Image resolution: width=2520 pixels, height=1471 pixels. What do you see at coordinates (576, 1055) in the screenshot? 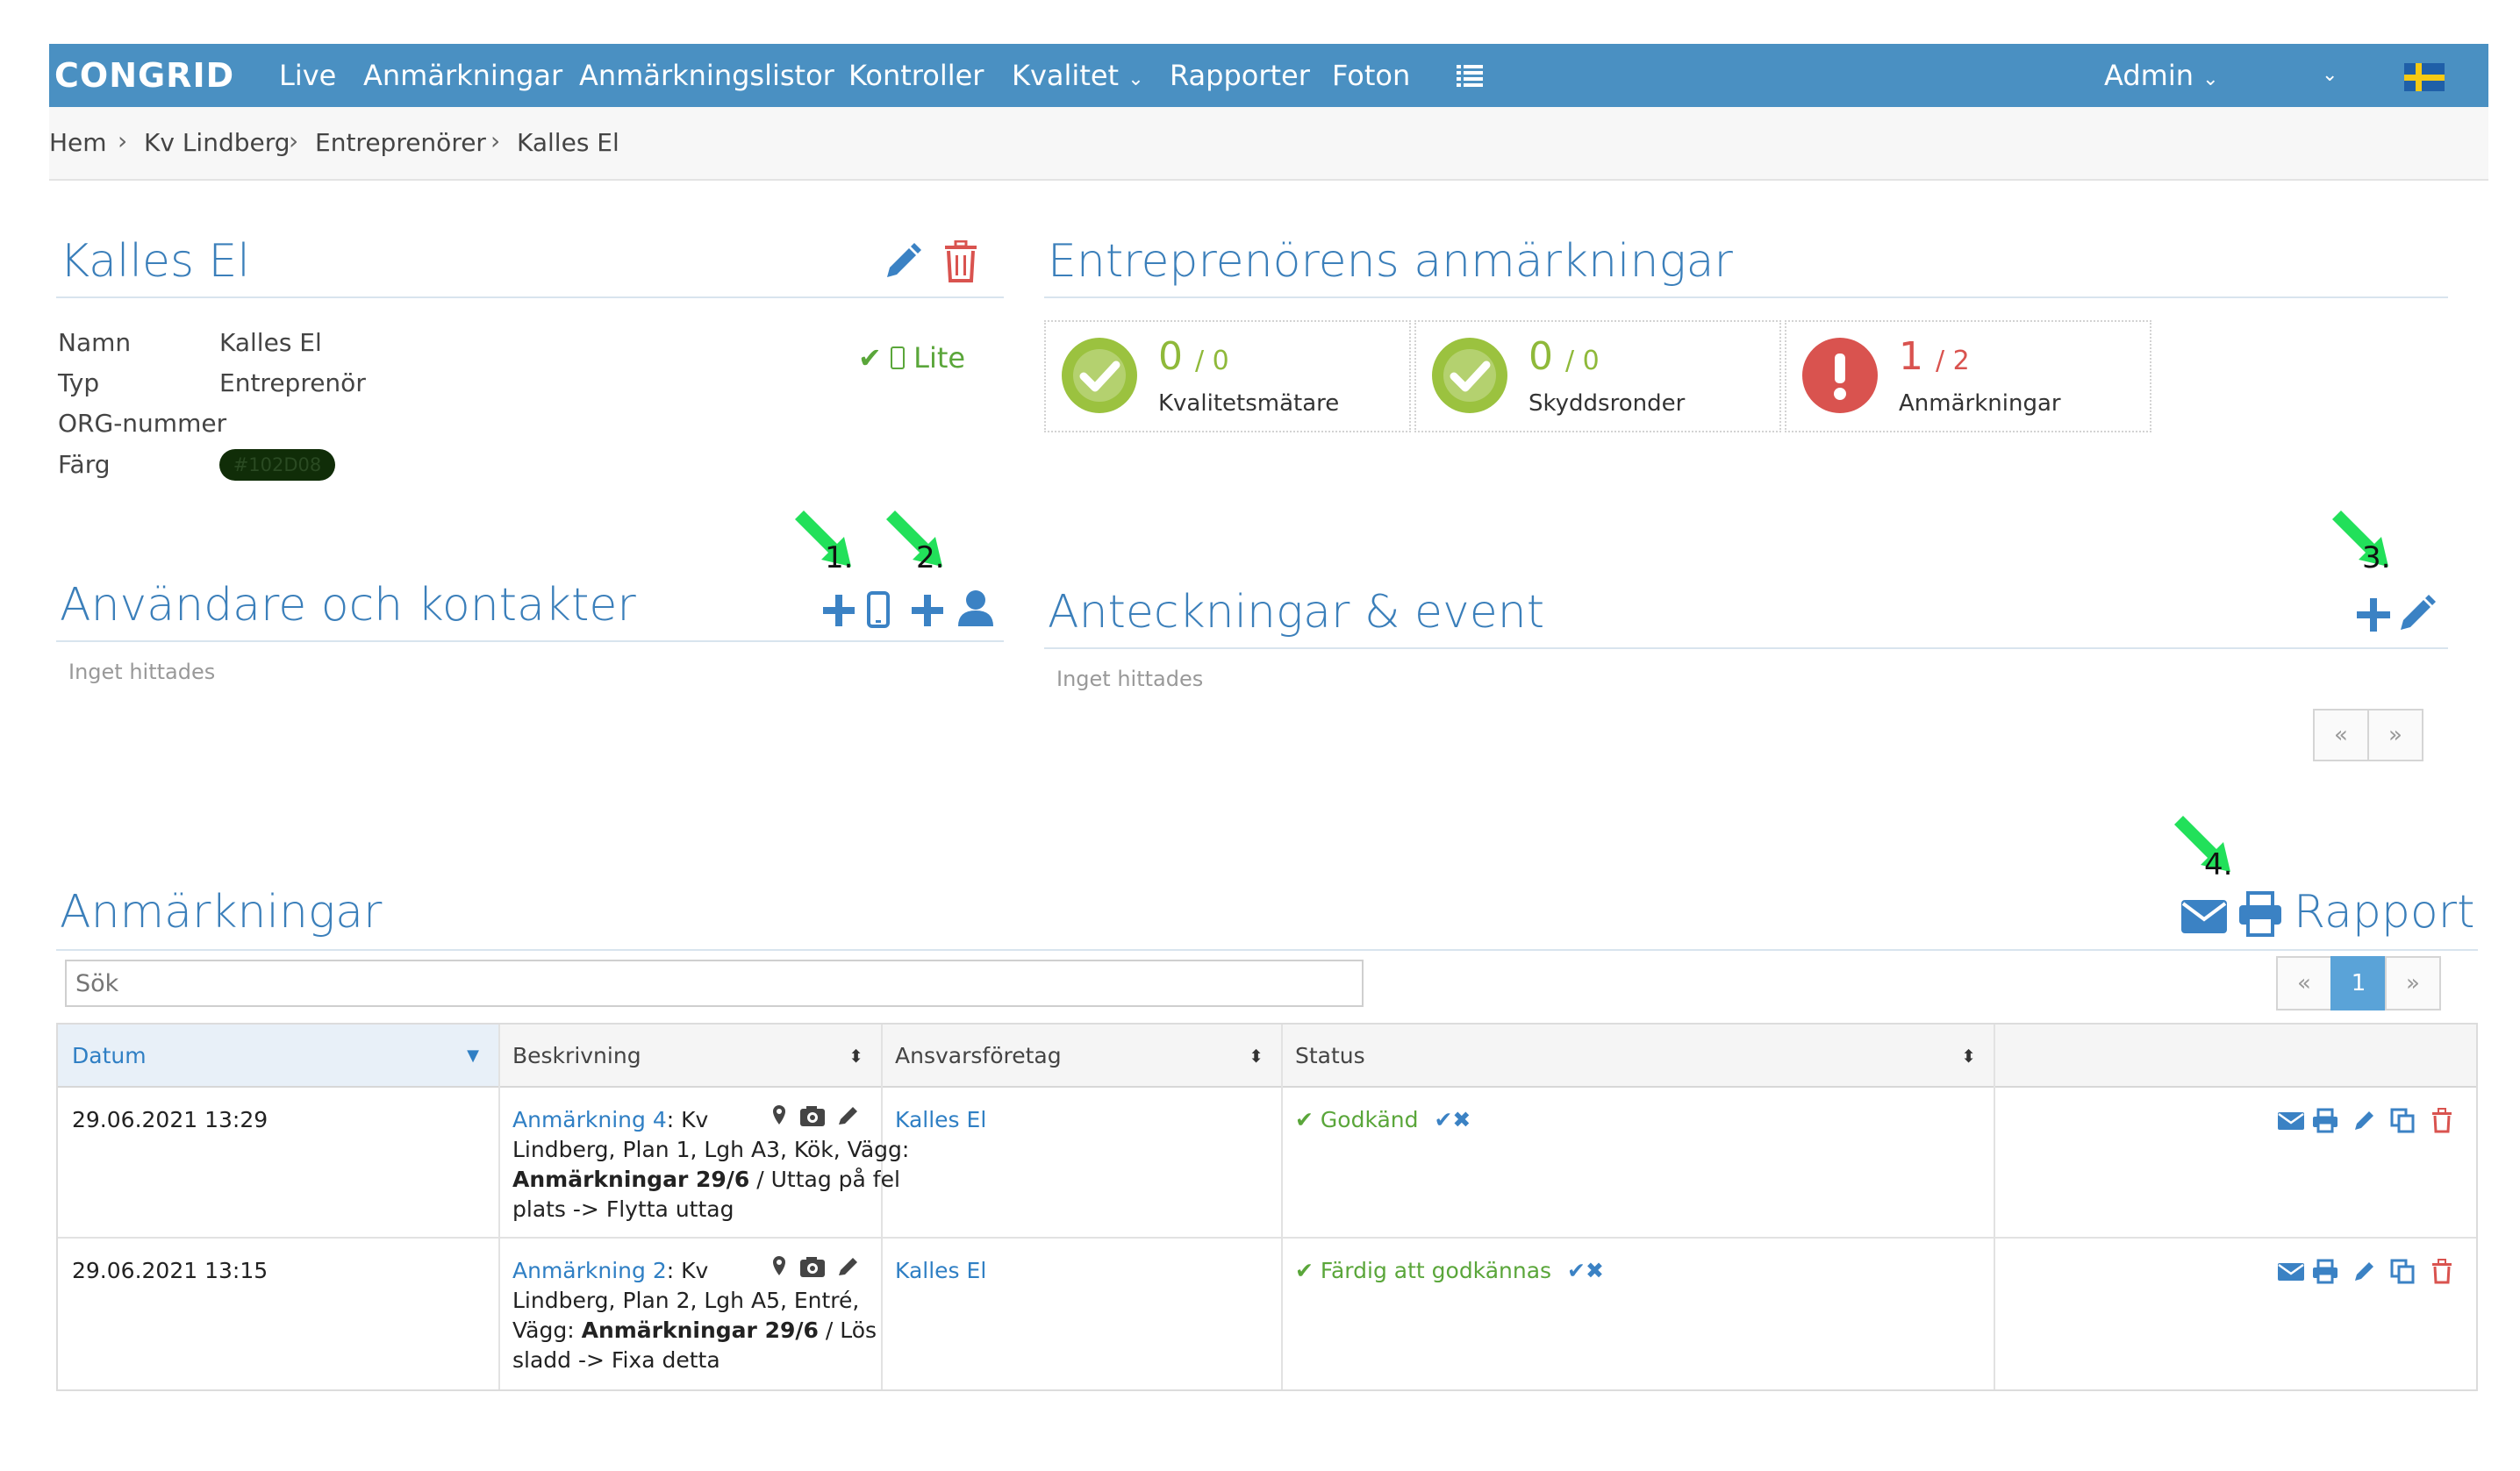
I see `column-header-label: Beskrivning` at bounding box center [576, 1055].